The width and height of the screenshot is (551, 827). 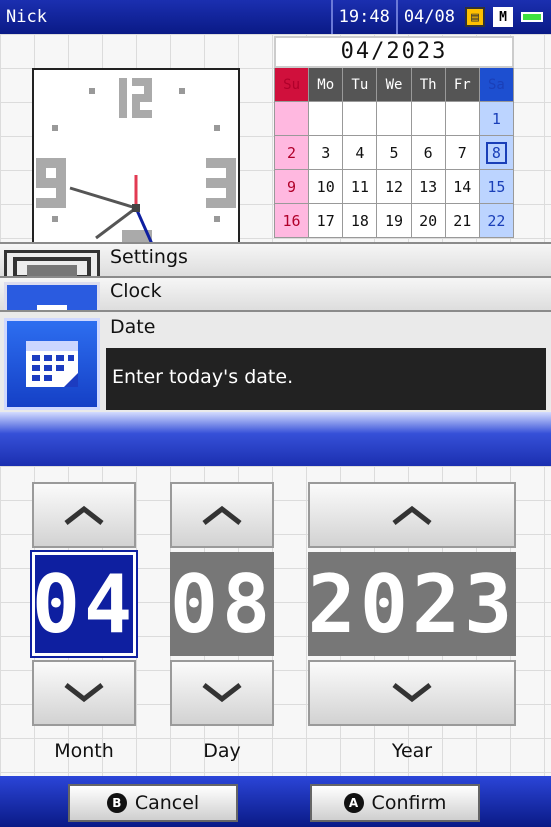 I want to click on confirm-button: A Confirm, so click(x=395, y=803).